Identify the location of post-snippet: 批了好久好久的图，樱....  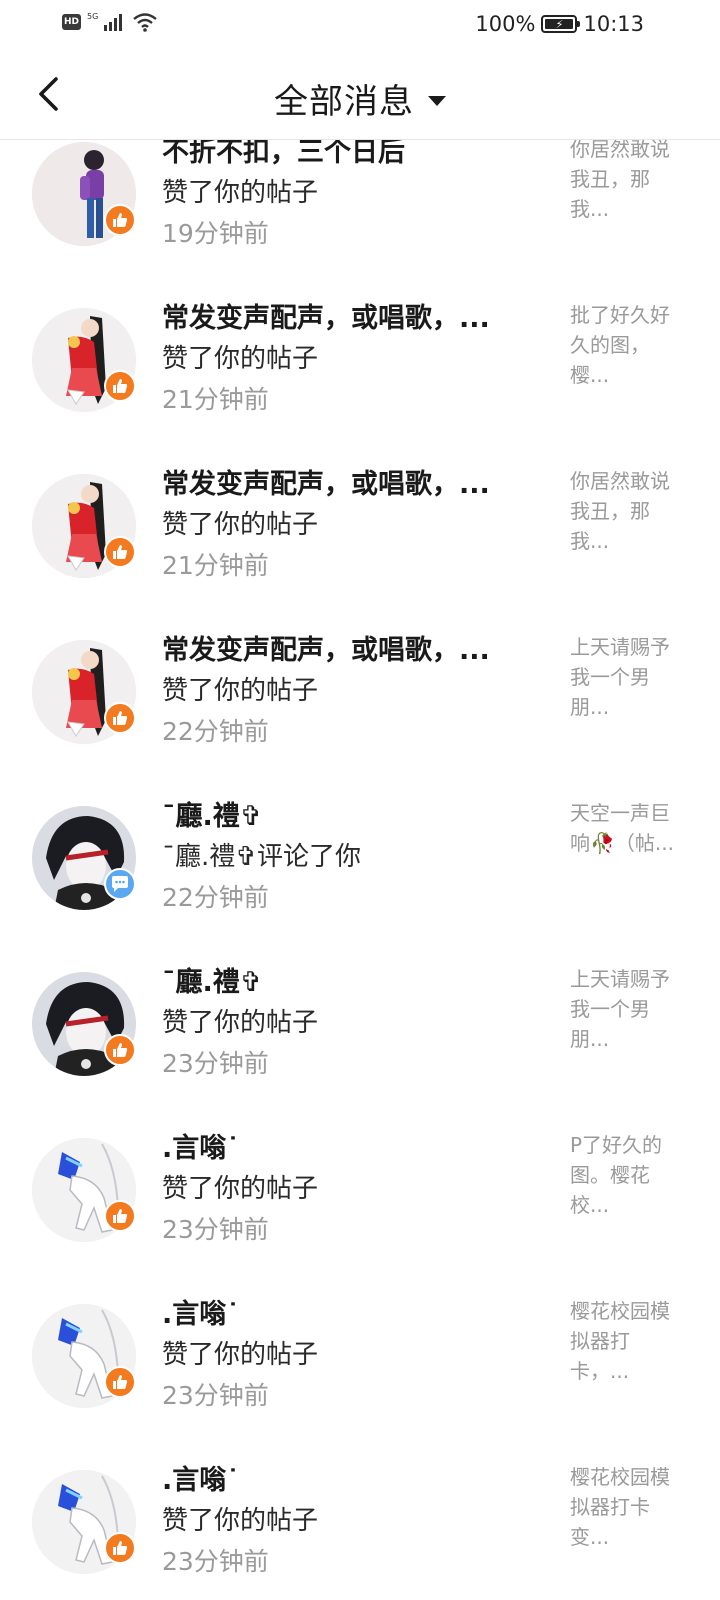
(624, 345).